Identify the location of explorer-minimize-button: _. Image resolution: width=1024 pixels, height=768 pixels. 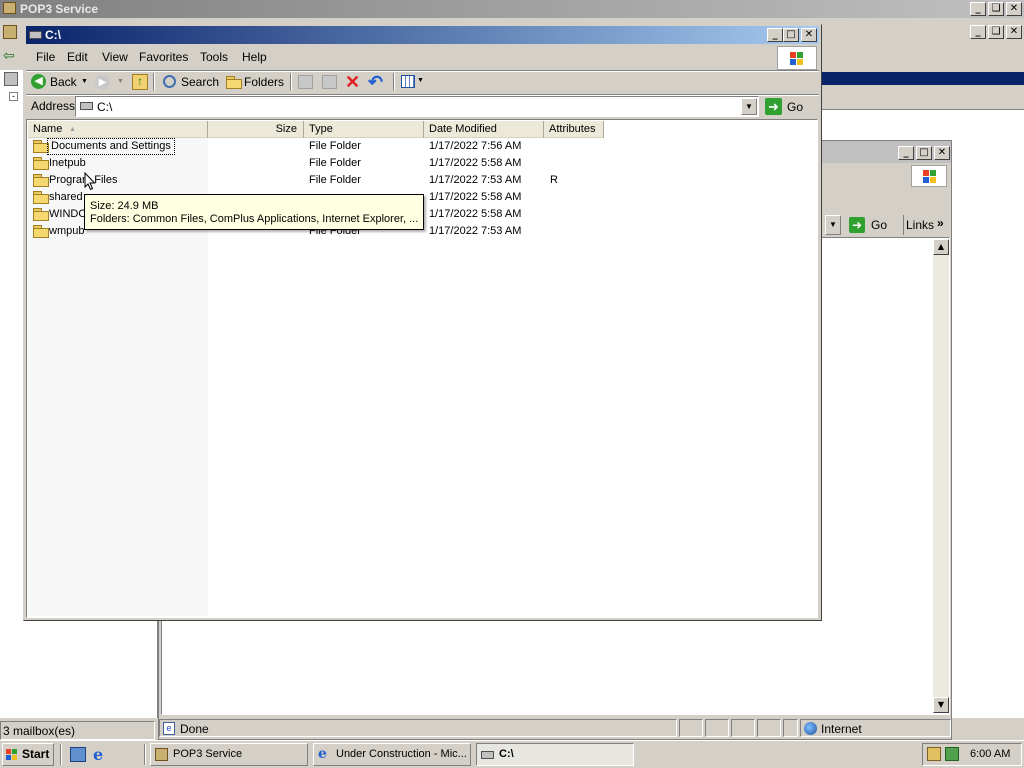
(775, 35).